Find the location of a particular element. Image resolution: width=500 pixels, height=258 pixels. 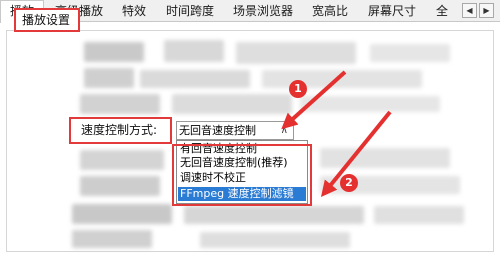

tab-scroll-right-icon: ▶ is located at coordinates (486, 10).